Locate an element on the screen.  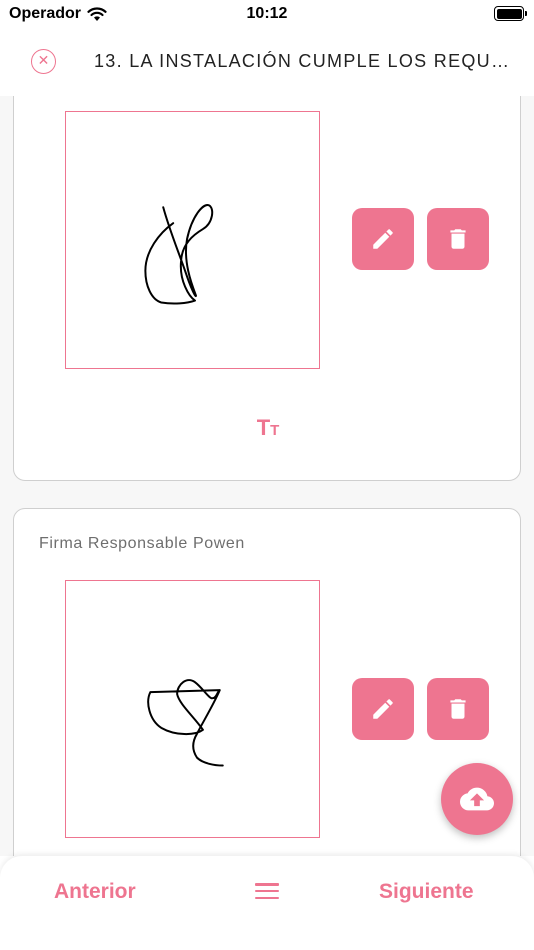
cloud-upload-icon is located at coordinates (477, 799).